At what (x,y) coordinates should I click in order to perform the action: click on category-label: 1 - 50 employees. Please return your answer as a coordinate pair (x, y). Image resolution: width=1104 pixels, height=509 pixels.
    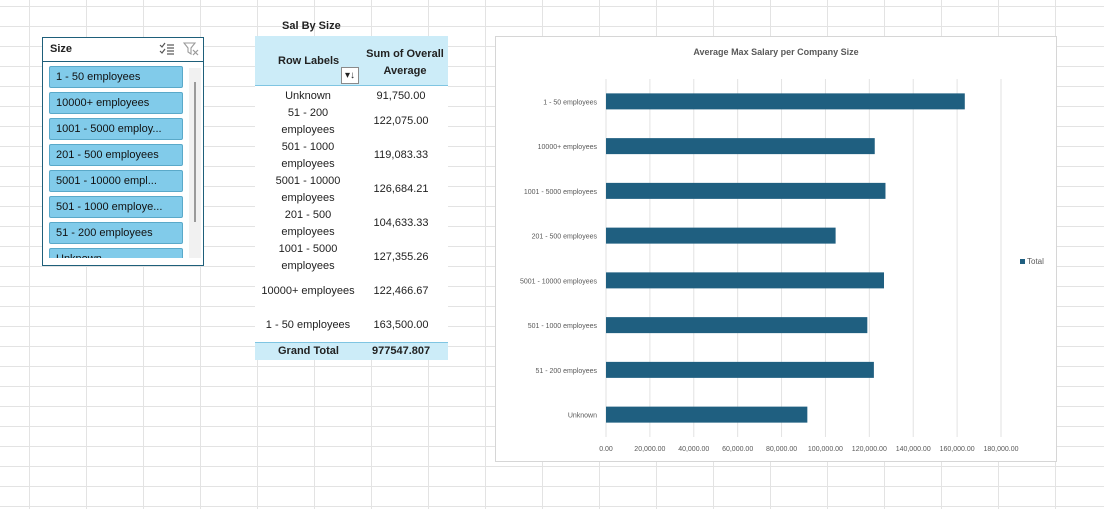
    Looking at the image, I should click on (570, 102).